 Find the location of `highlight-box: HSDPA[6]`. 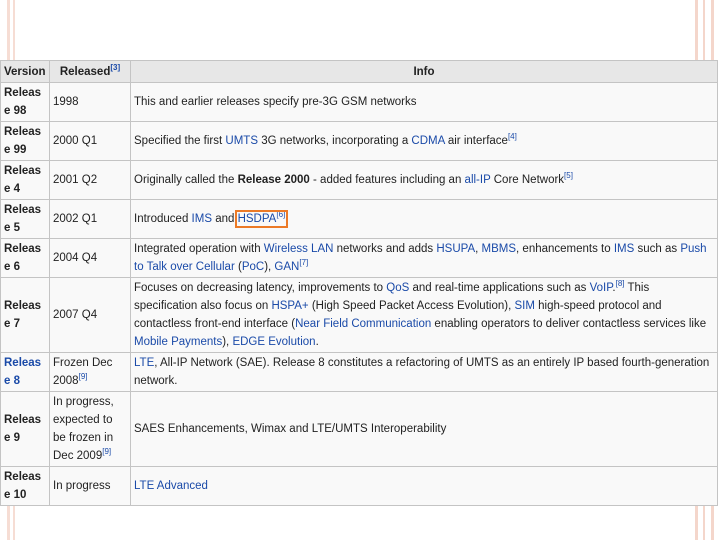

highlight-box: HSDPA[6] is located at coordinates (261, 219).